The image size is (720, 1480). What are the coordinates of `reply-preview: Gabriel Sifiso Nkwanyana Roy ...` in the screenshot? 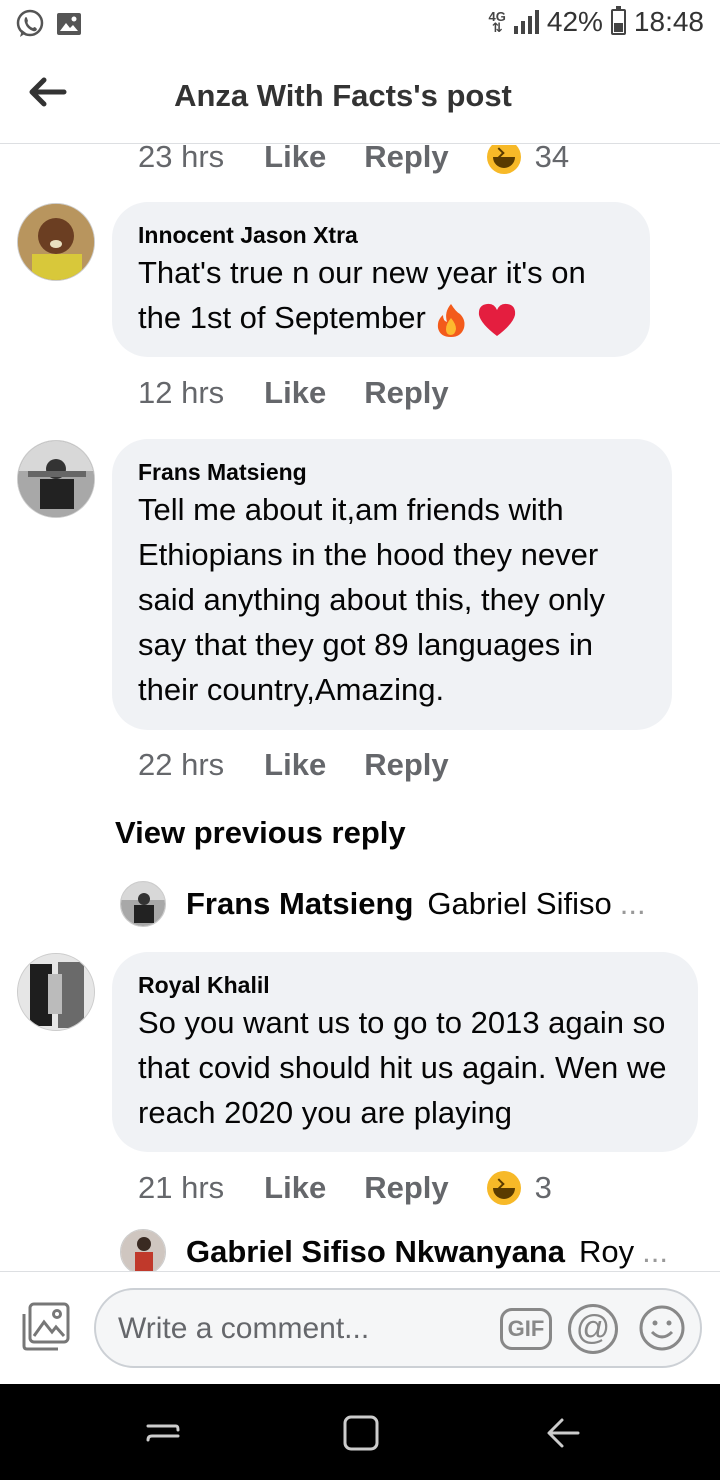 It's located at (400, 1250).